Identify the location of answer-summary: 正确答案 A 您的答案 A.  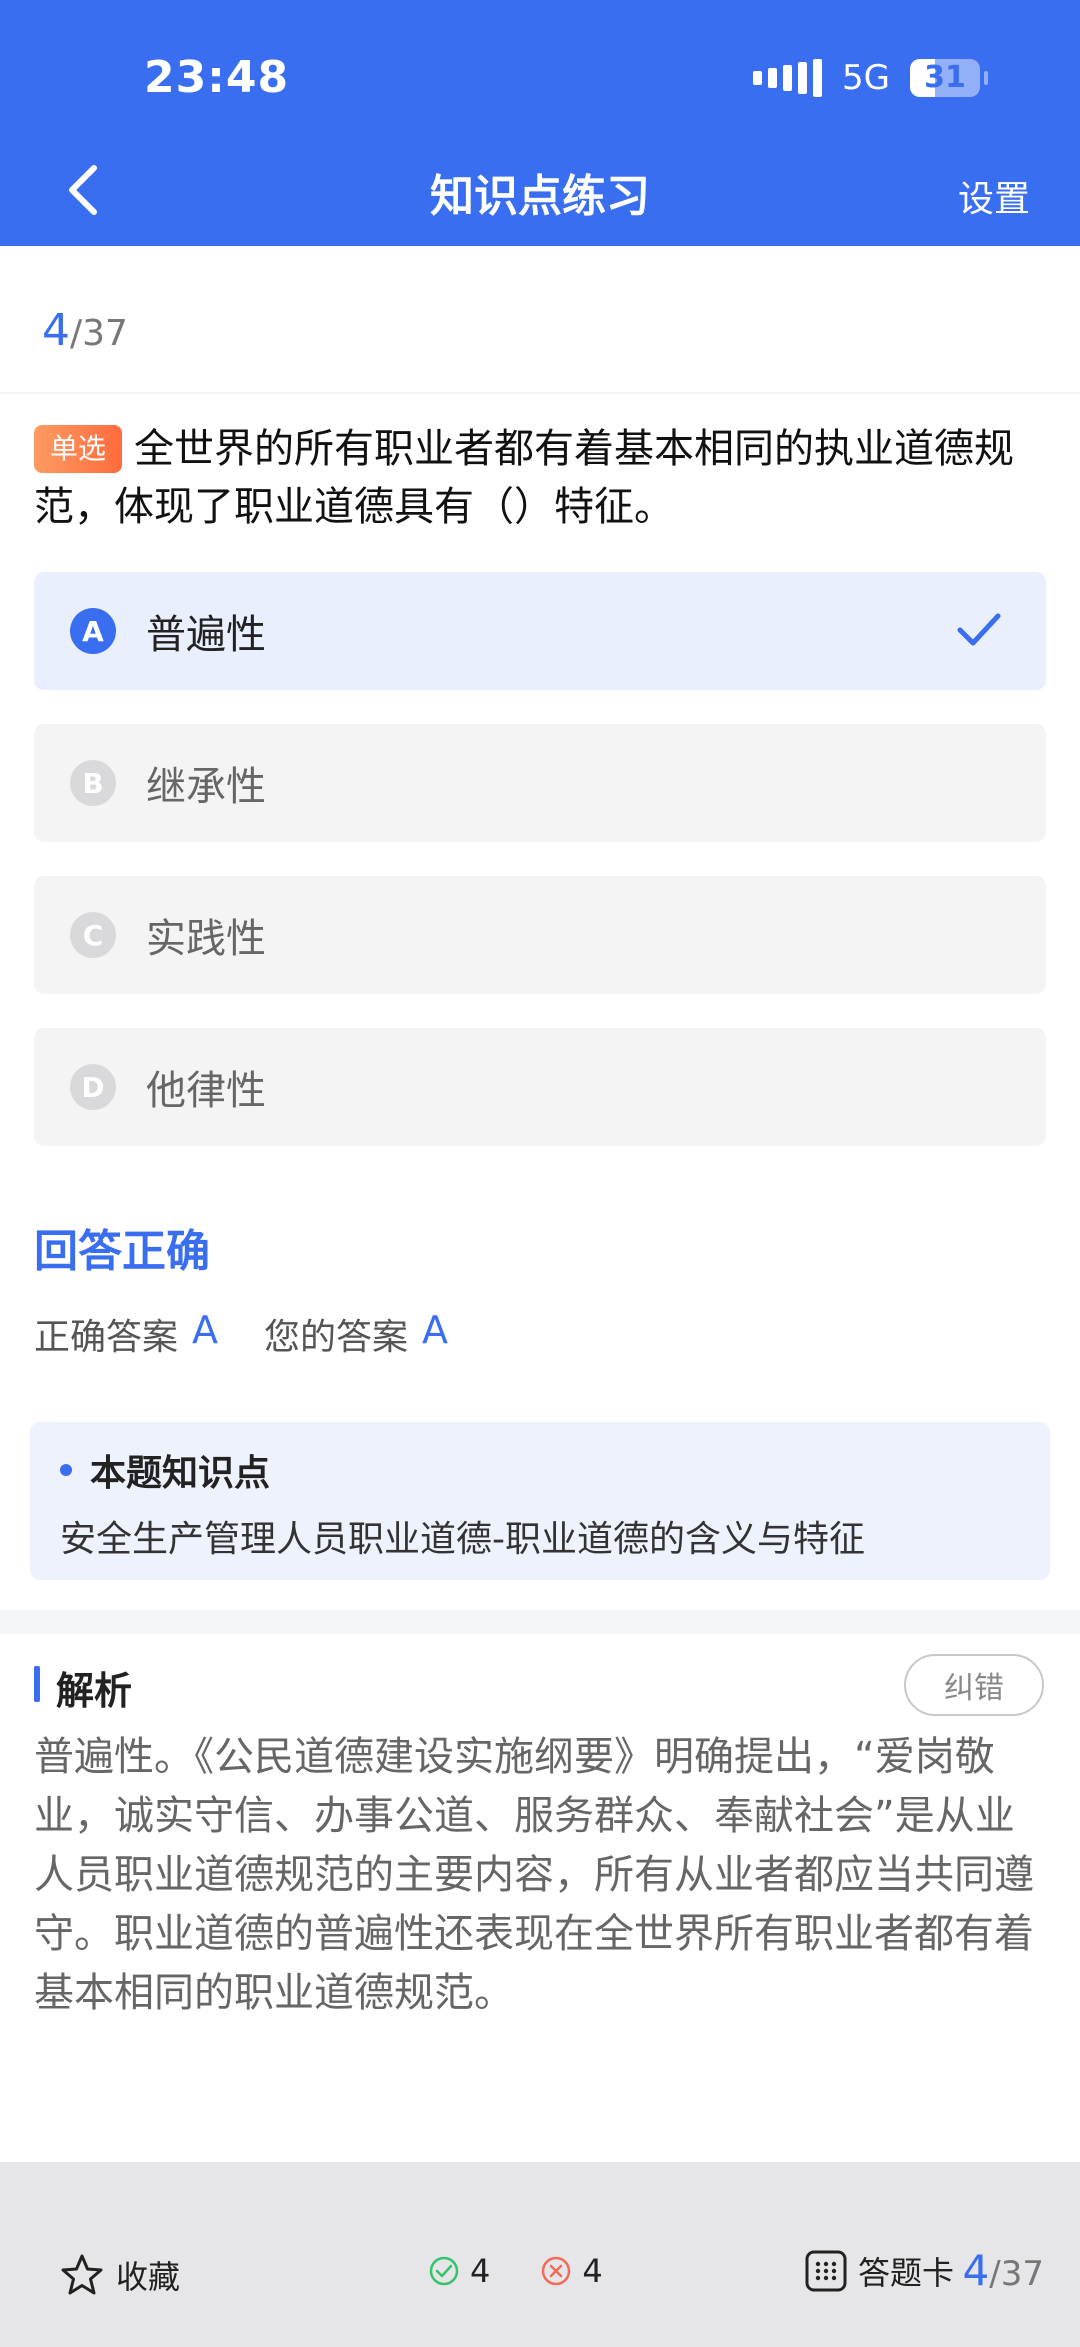
(264, 1334).